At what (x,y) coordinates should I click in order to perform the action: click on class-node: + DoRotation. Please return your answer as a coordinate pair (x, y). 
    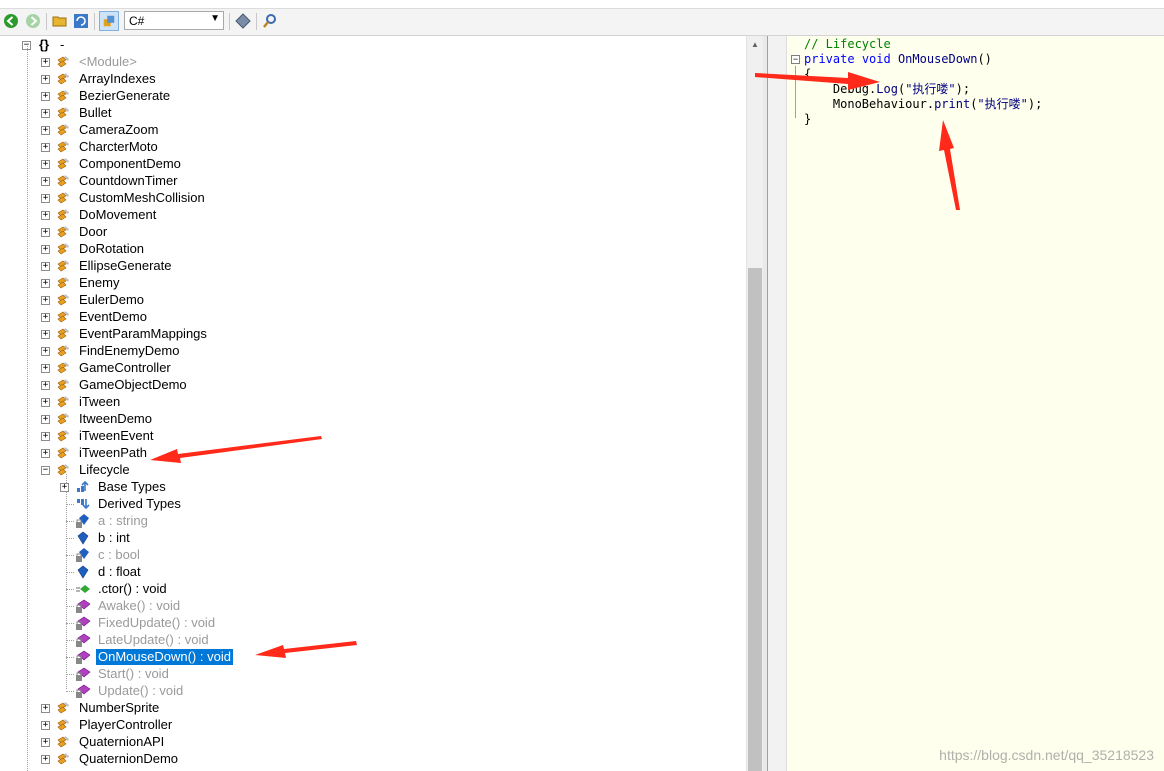
    Looking at the image, I should click on (370, 249).